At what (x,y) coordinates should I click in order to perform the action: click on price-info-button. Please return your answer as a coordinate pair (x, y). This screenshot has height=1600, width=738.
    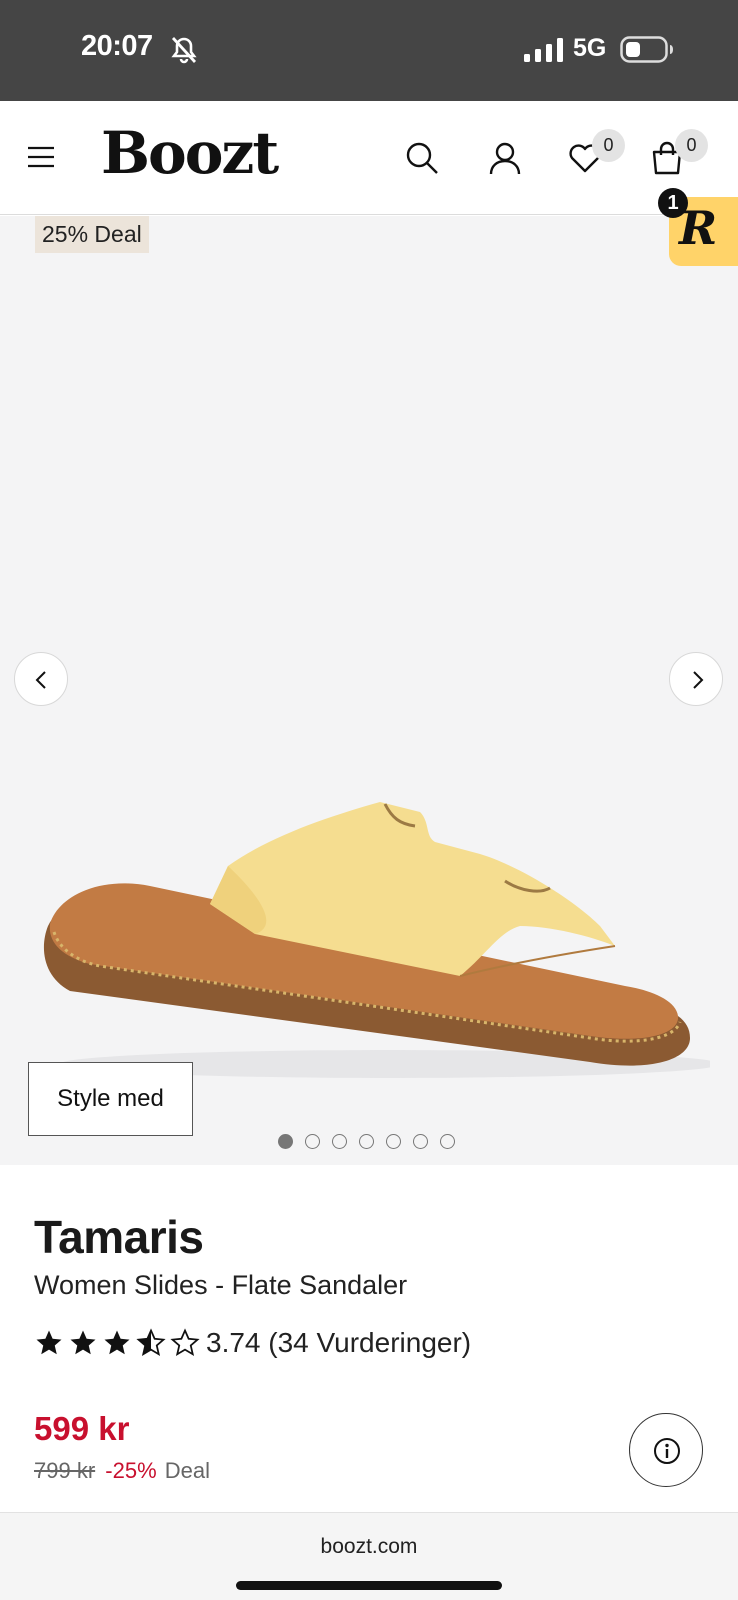
    Looking at the image, I should click on (666, 1450).